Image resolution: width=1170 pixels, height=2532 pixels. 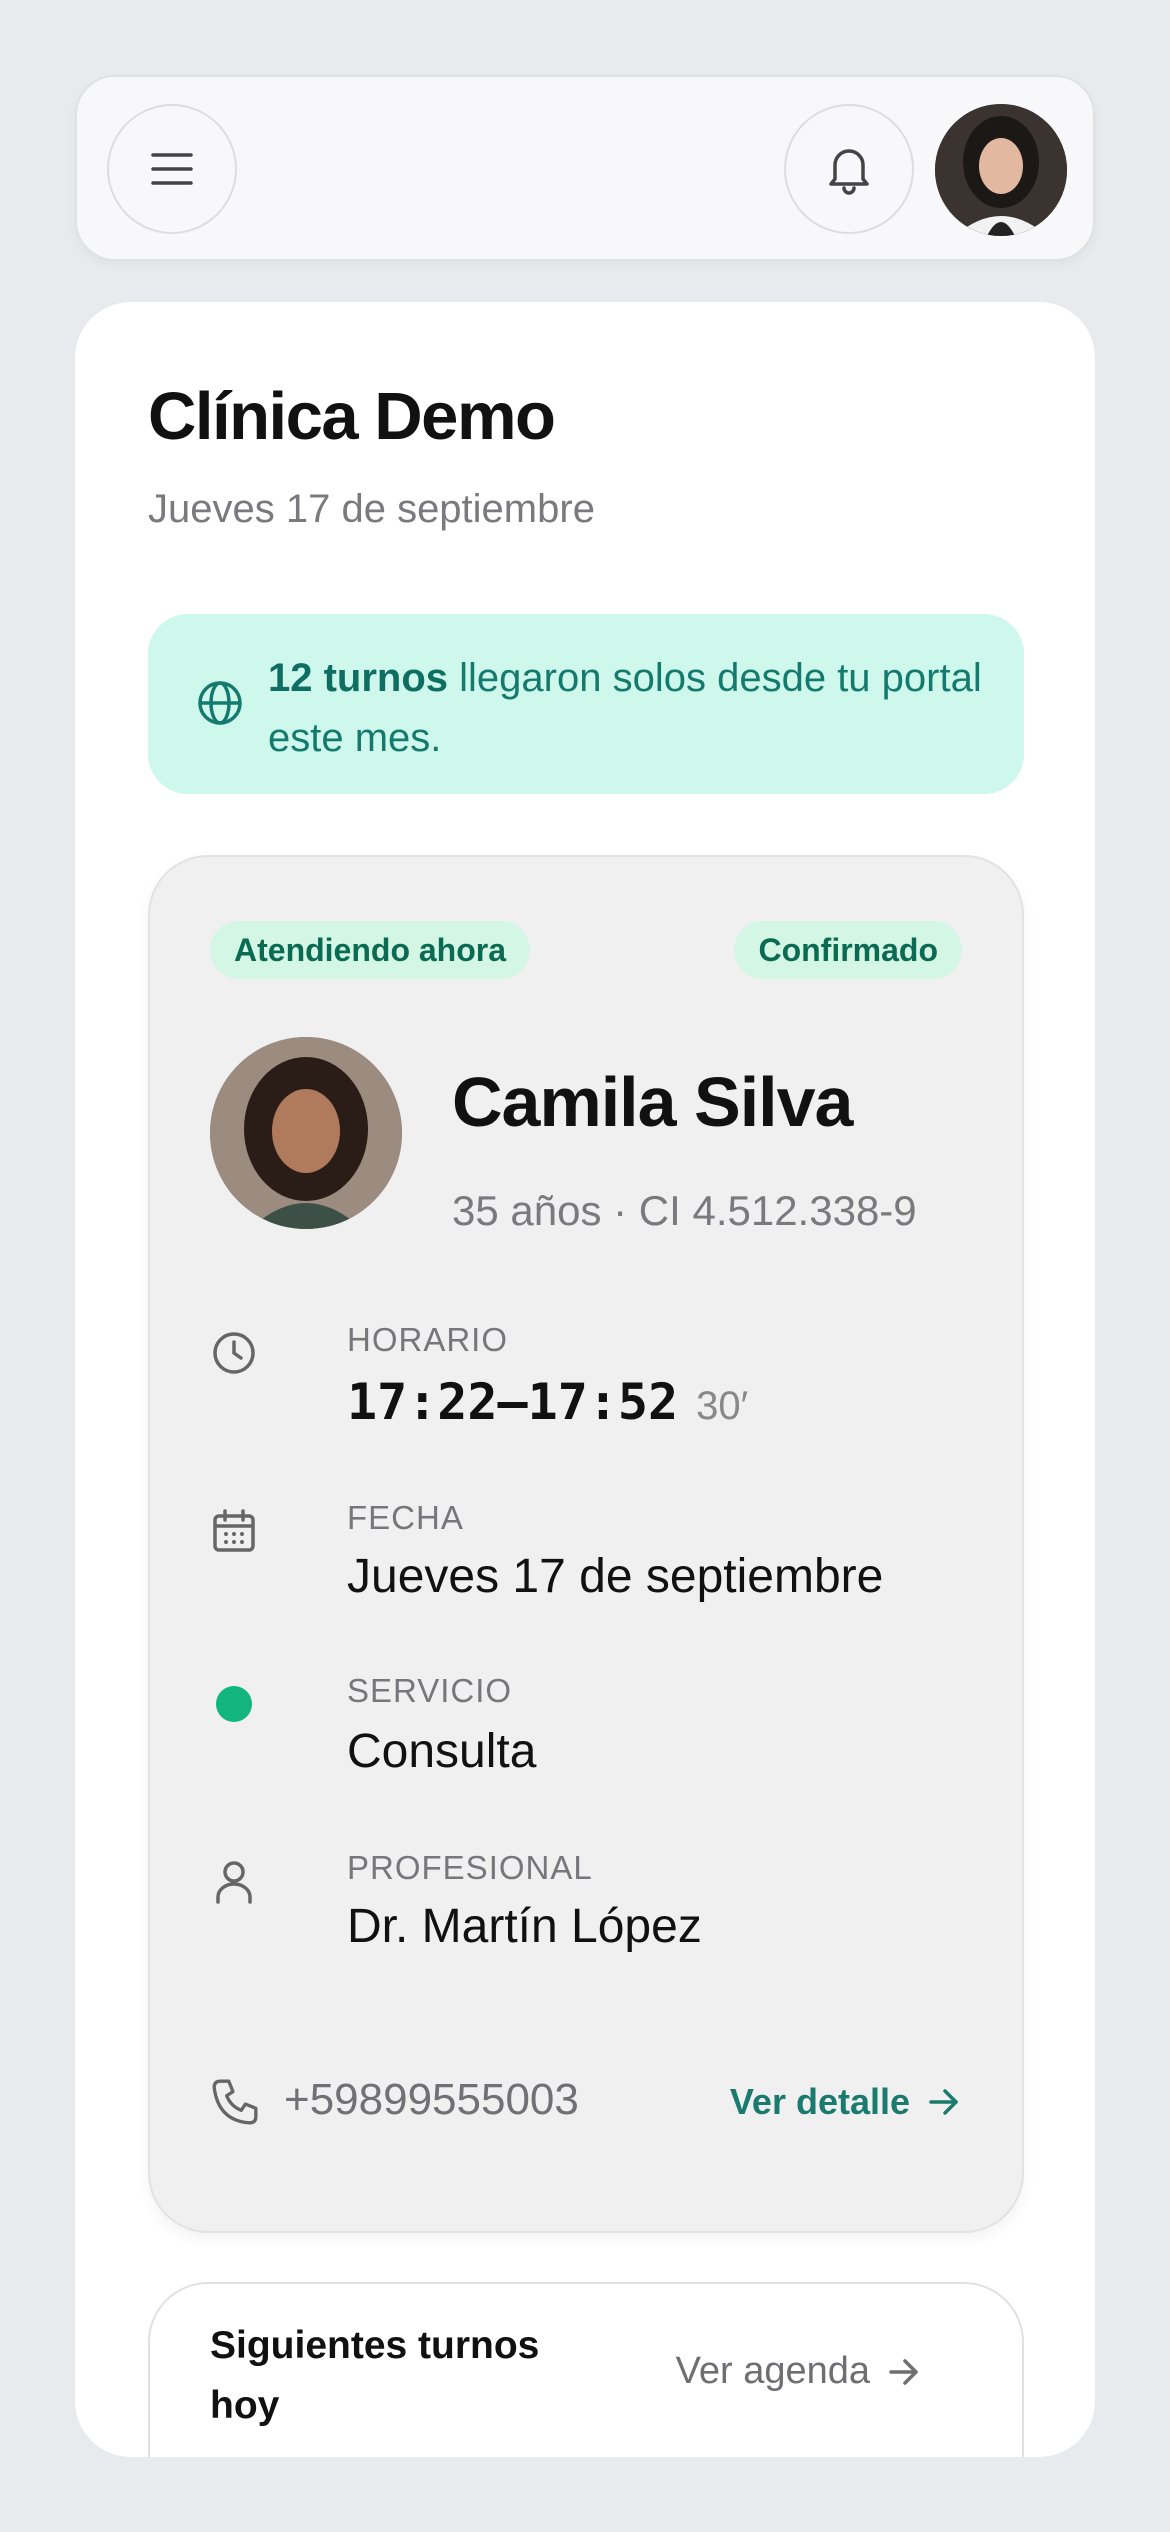 What do you see at coordinates (585, 168) in the screenshot?
I see `top-bar` at bounding box center [585, 168].